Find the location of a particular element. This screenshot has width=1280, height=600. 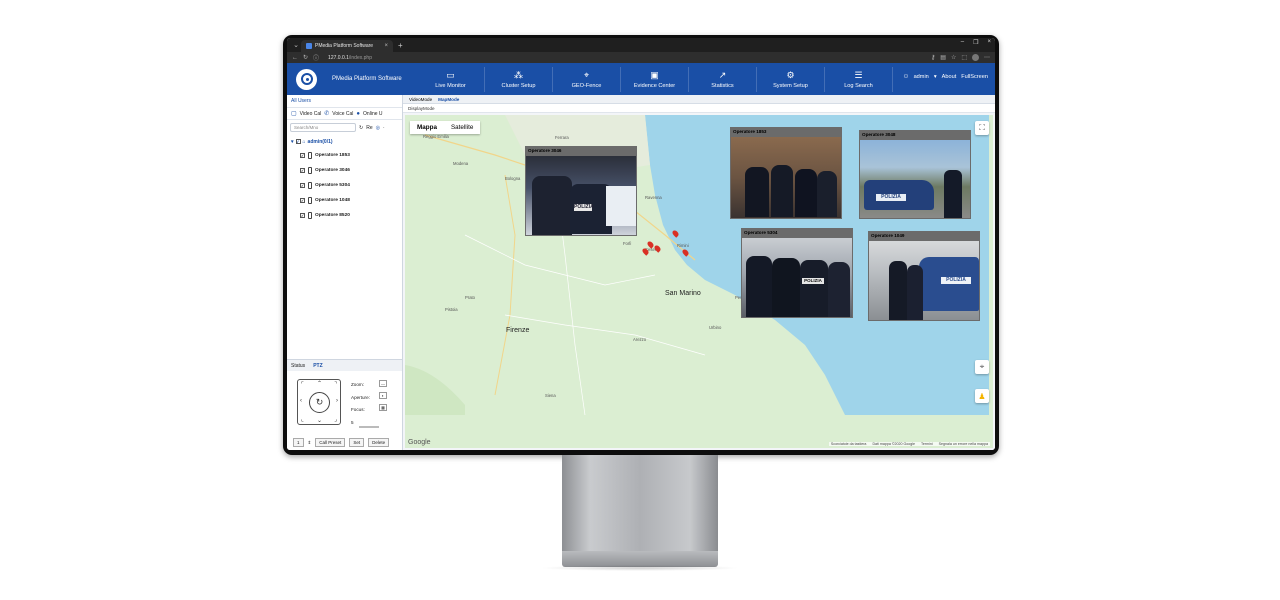

map-type-satellite: Satellite is located at coordinates (462, 127).